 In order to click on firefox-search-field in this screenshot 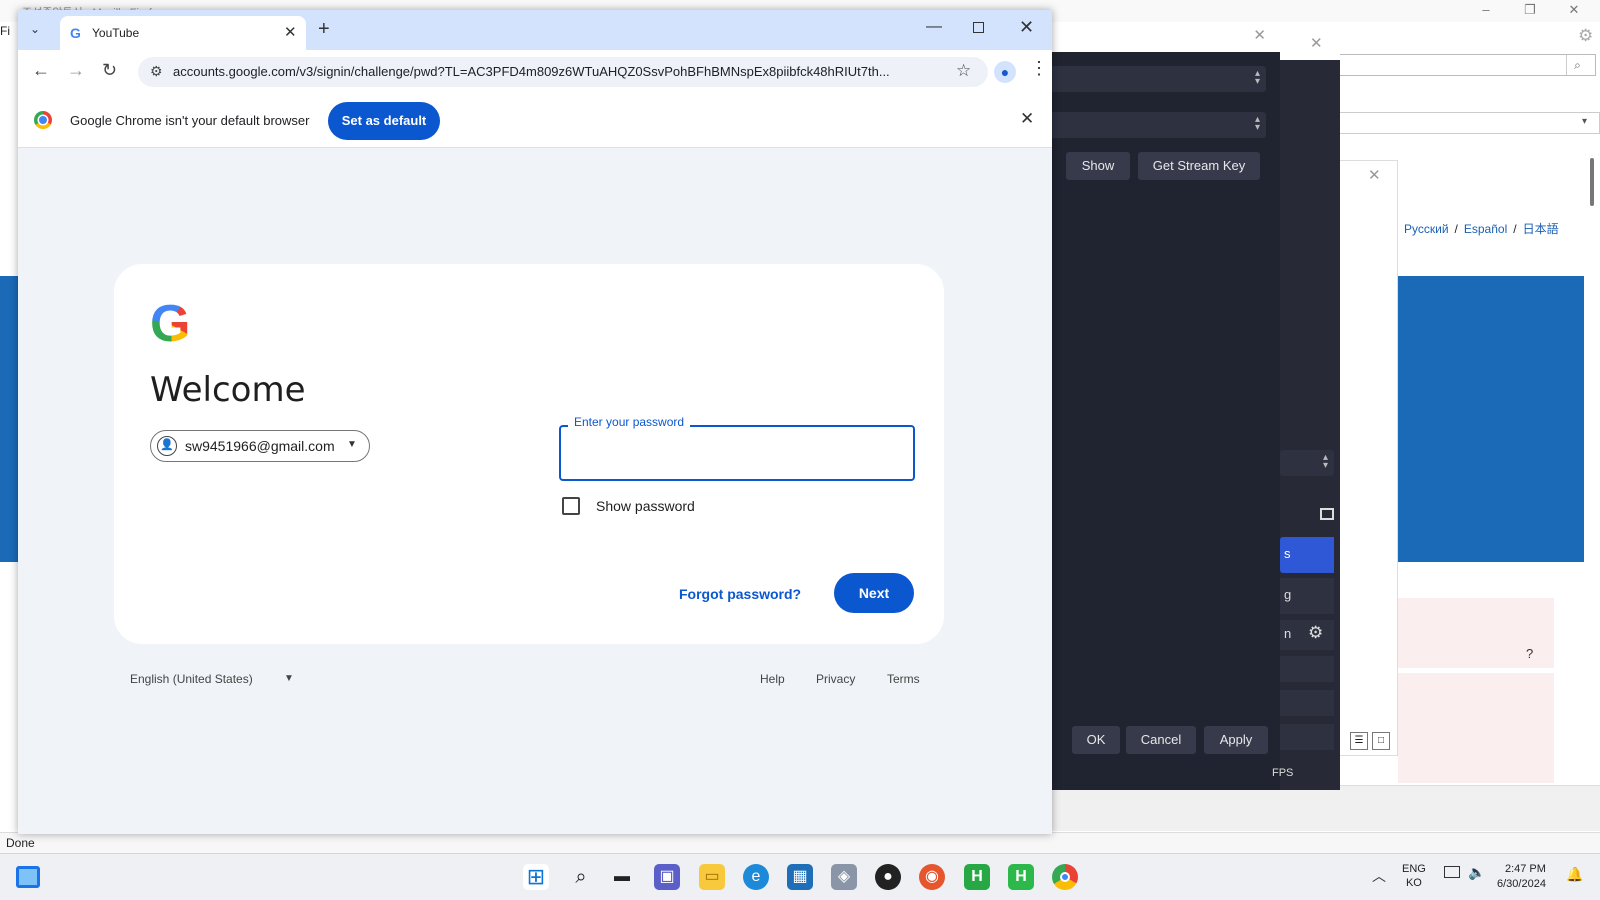, I will do `click(1453, 65)`.